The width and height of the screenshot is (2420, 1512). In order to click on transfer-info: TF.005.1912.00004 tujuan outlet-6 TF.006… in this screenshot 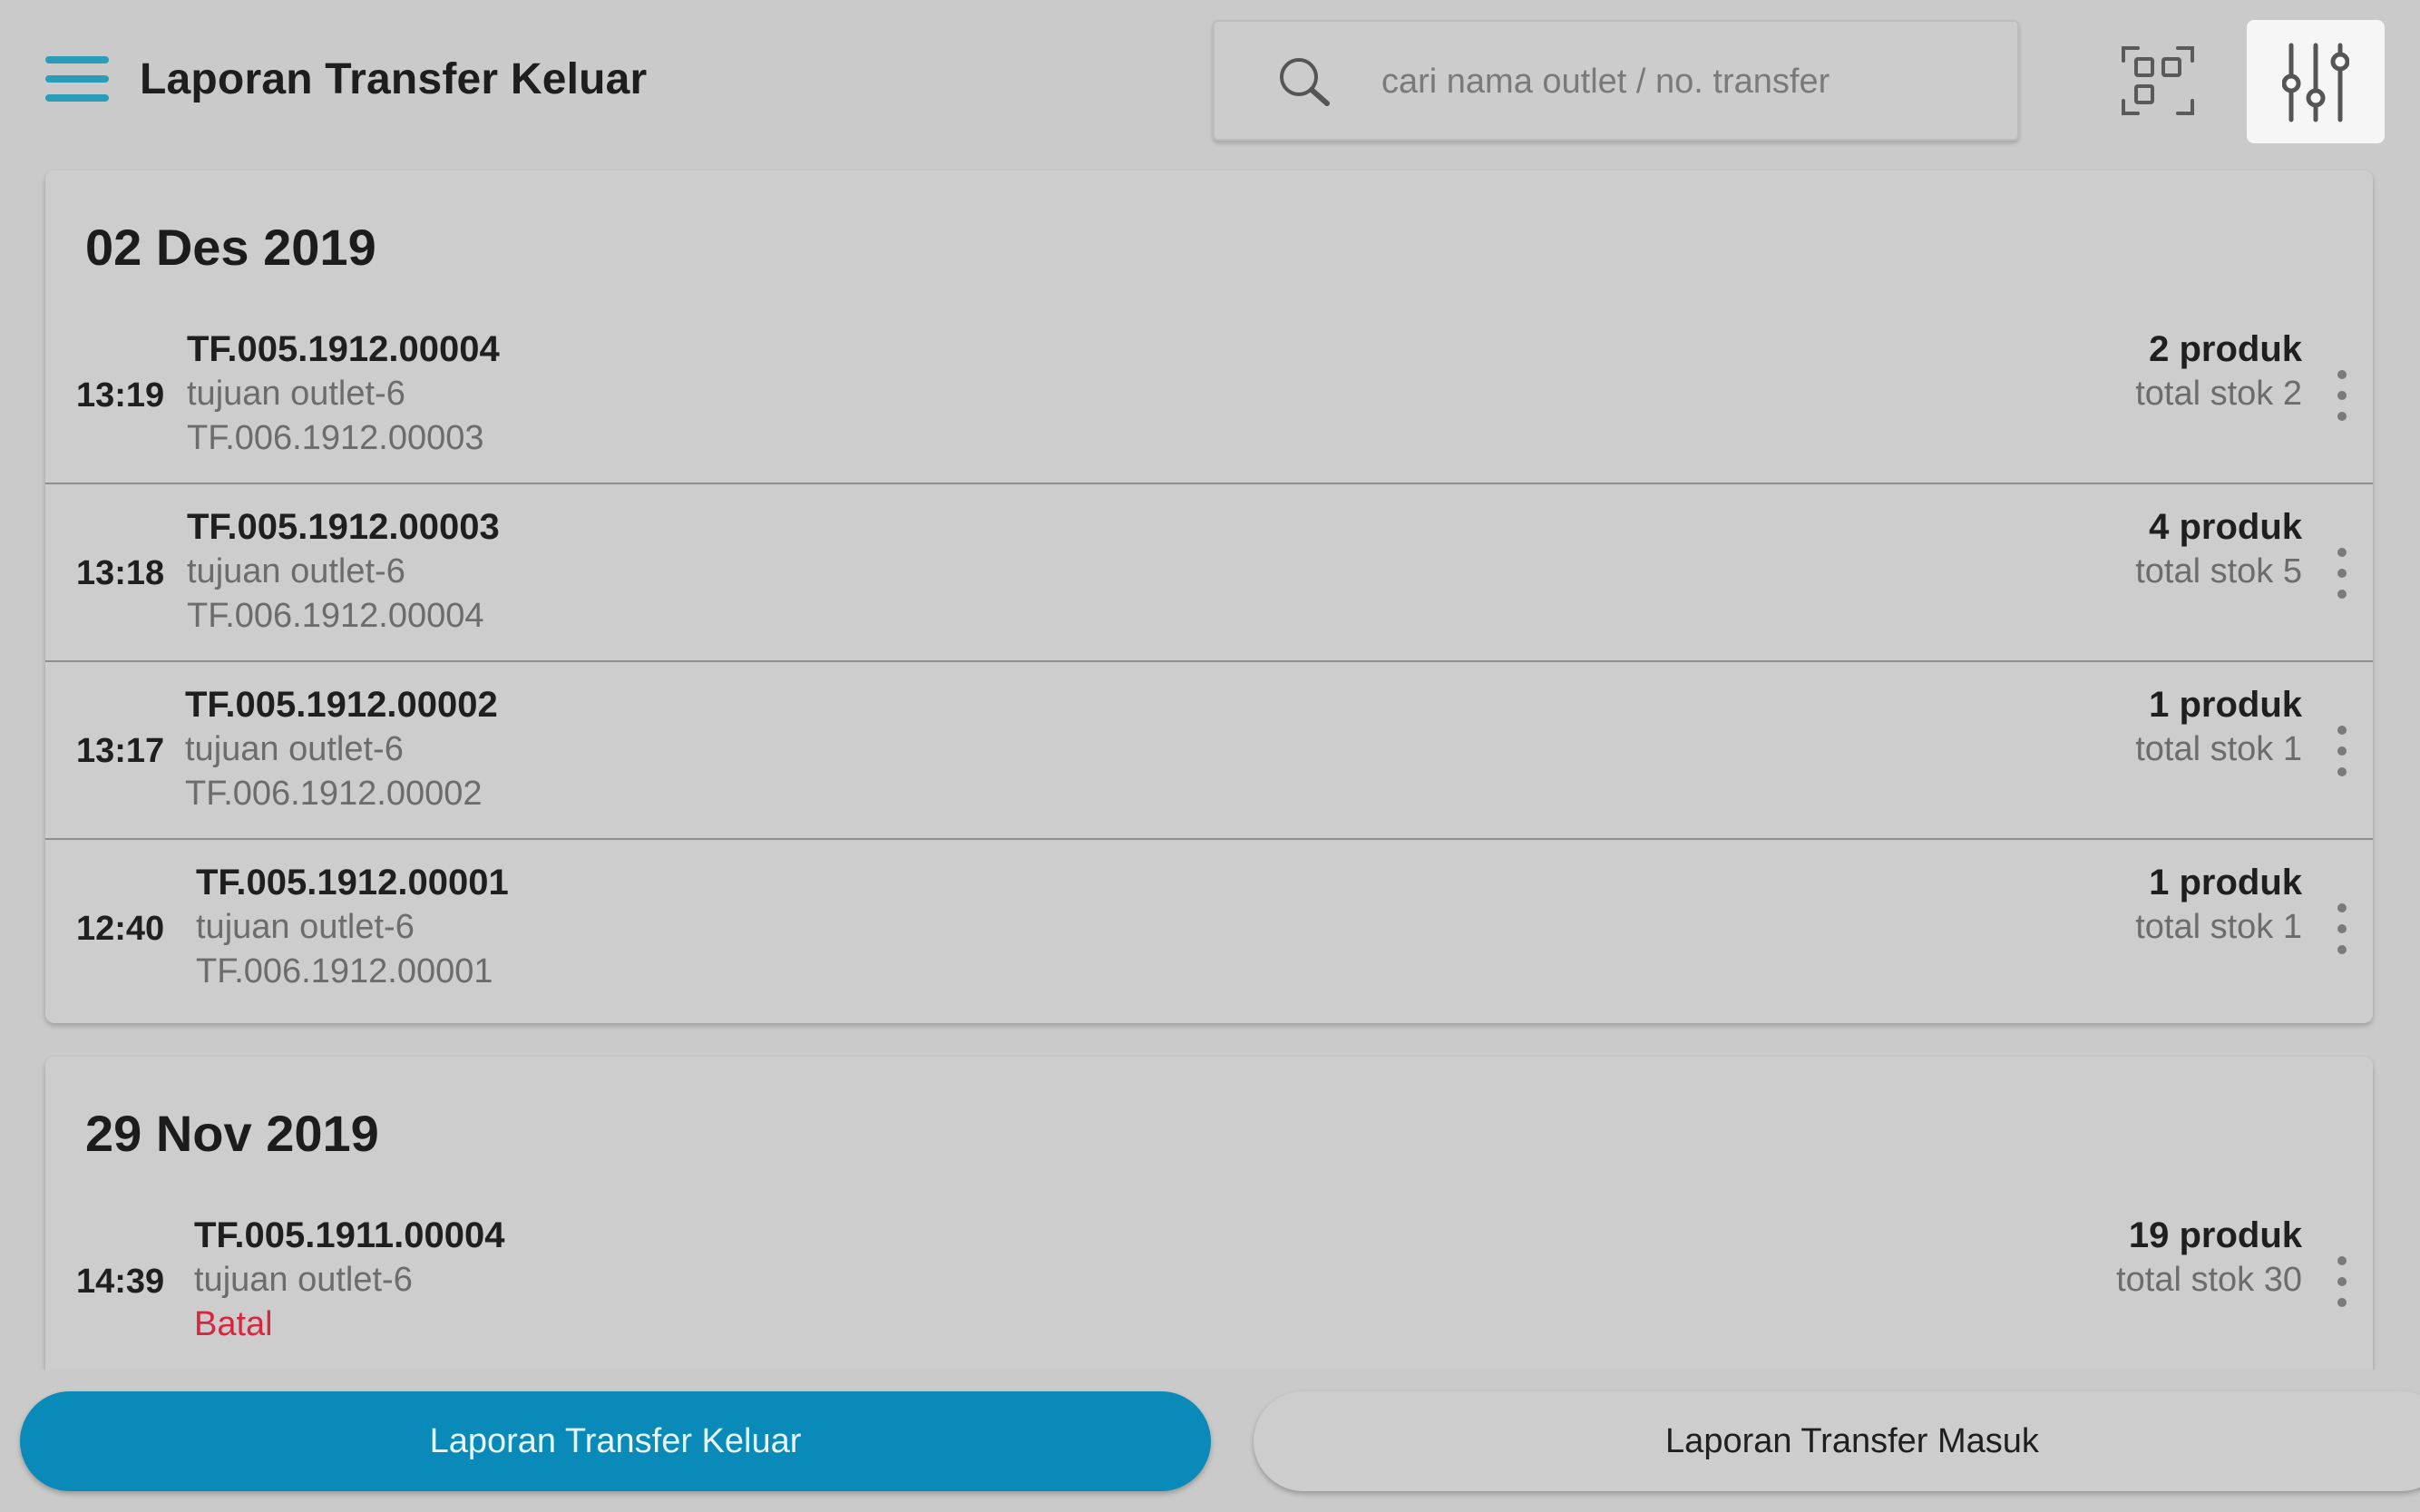, I will do `click(343, 394)`.